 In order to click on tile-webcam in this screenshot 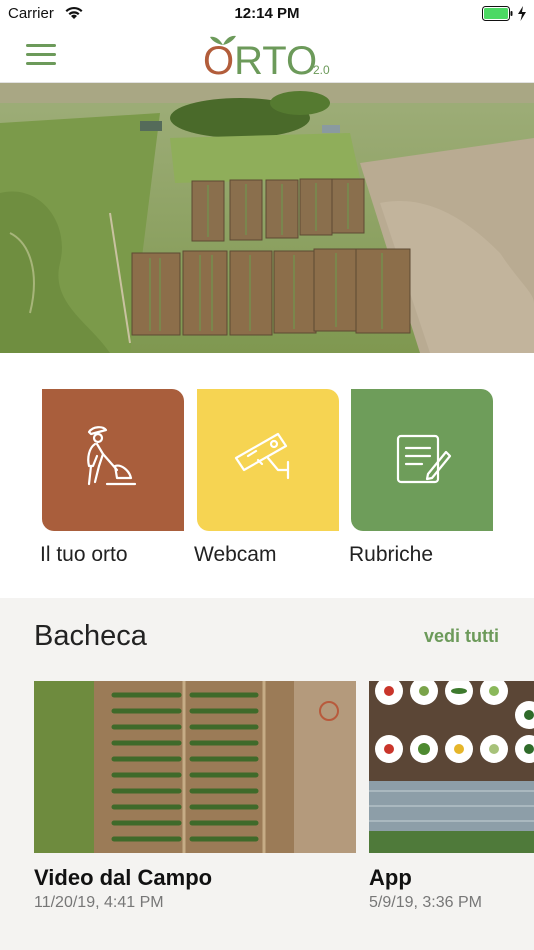, I will do `click(268, 460)`.